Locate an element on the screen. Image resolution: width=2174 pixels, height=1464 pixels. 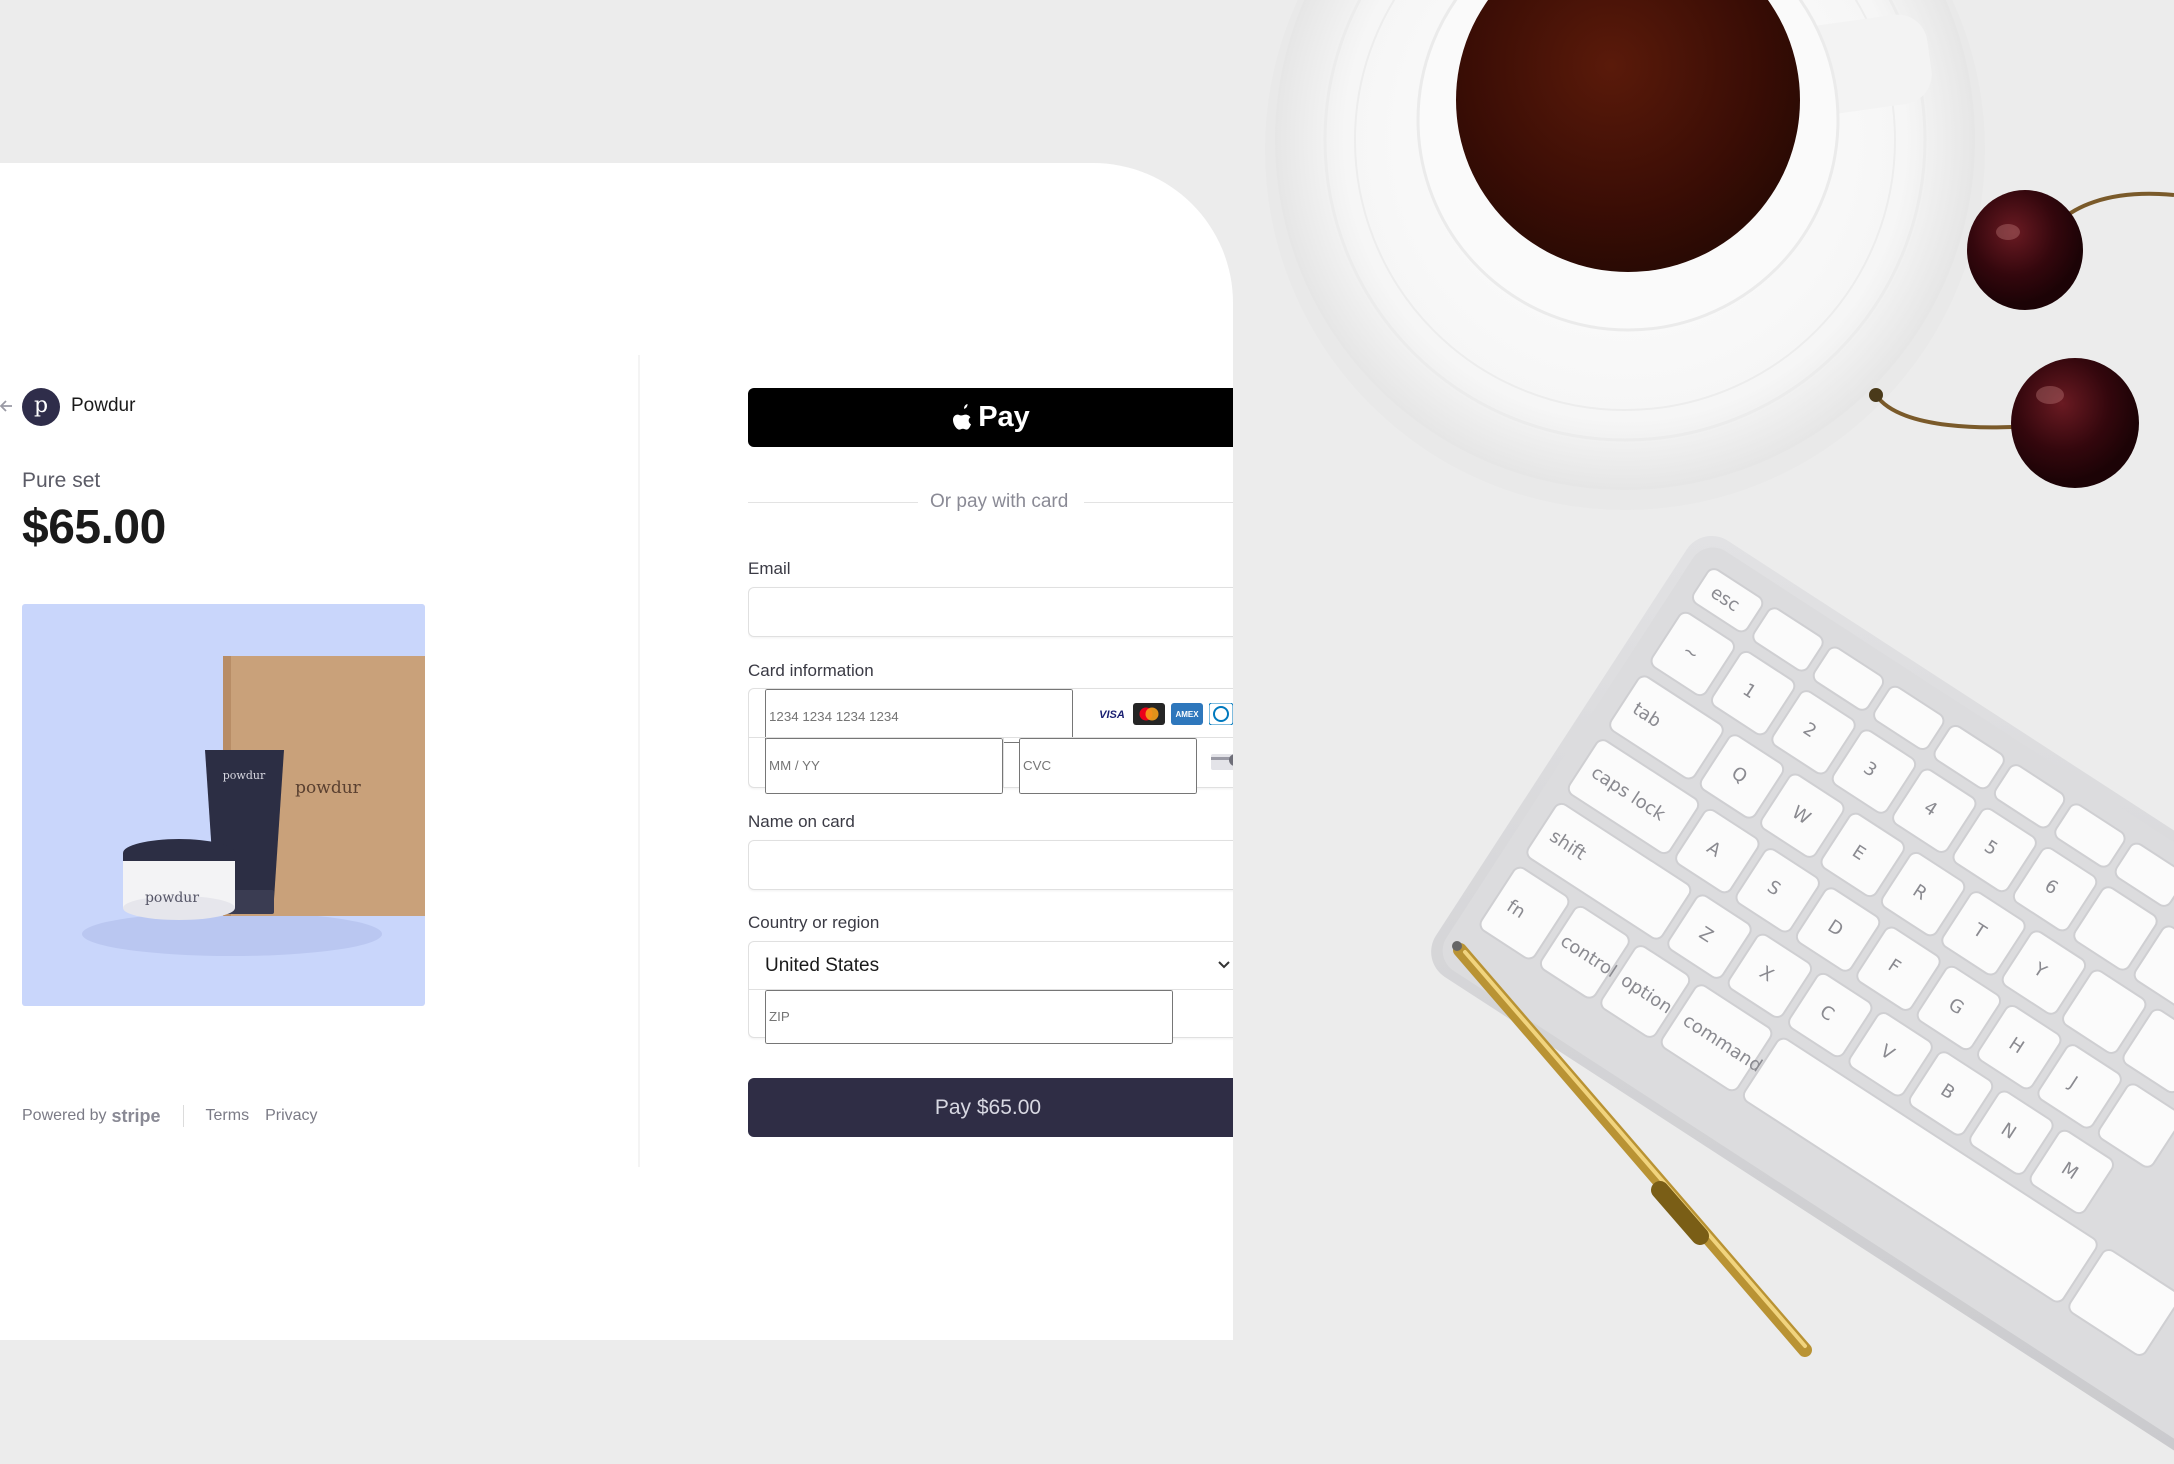
powered-by-text: Powered by is located at coordinates (64, 1115).